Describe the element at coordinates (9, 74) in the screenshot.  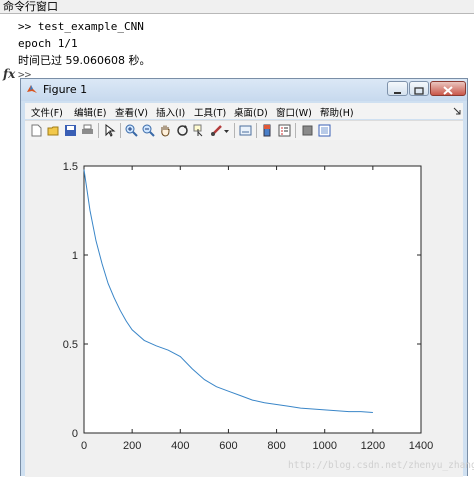
I see `function-browser-icon: fx` at that location.